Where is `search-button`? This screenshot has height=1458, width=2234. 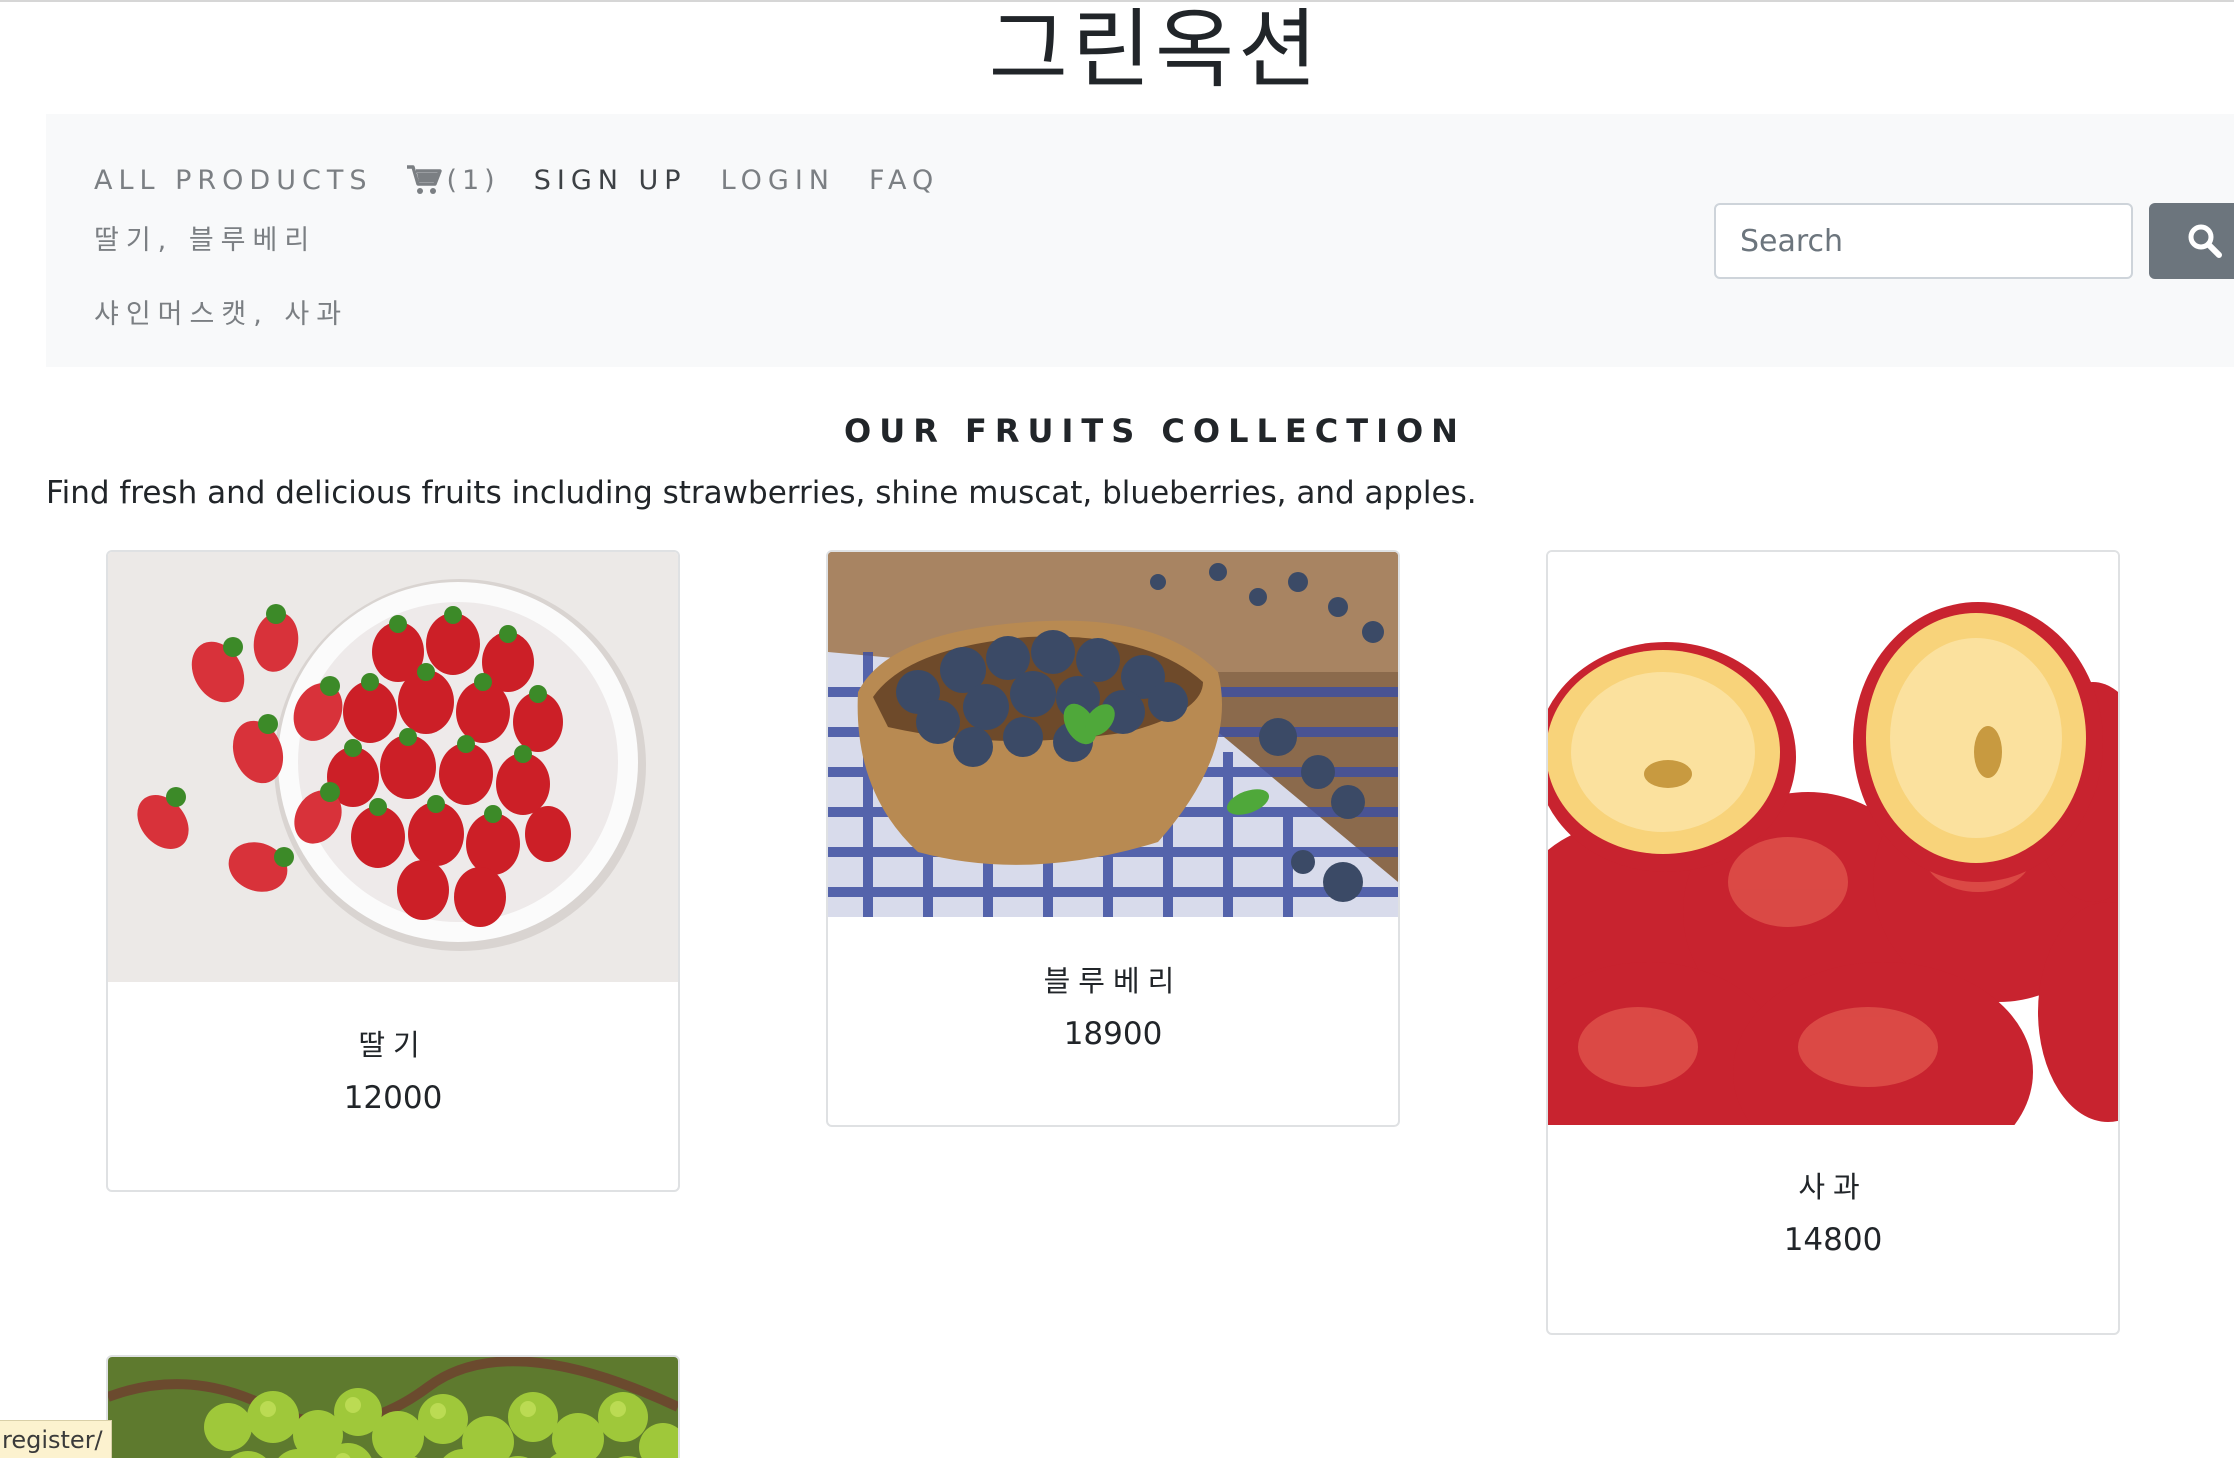
search-button is located at coordinates (2191, 241).